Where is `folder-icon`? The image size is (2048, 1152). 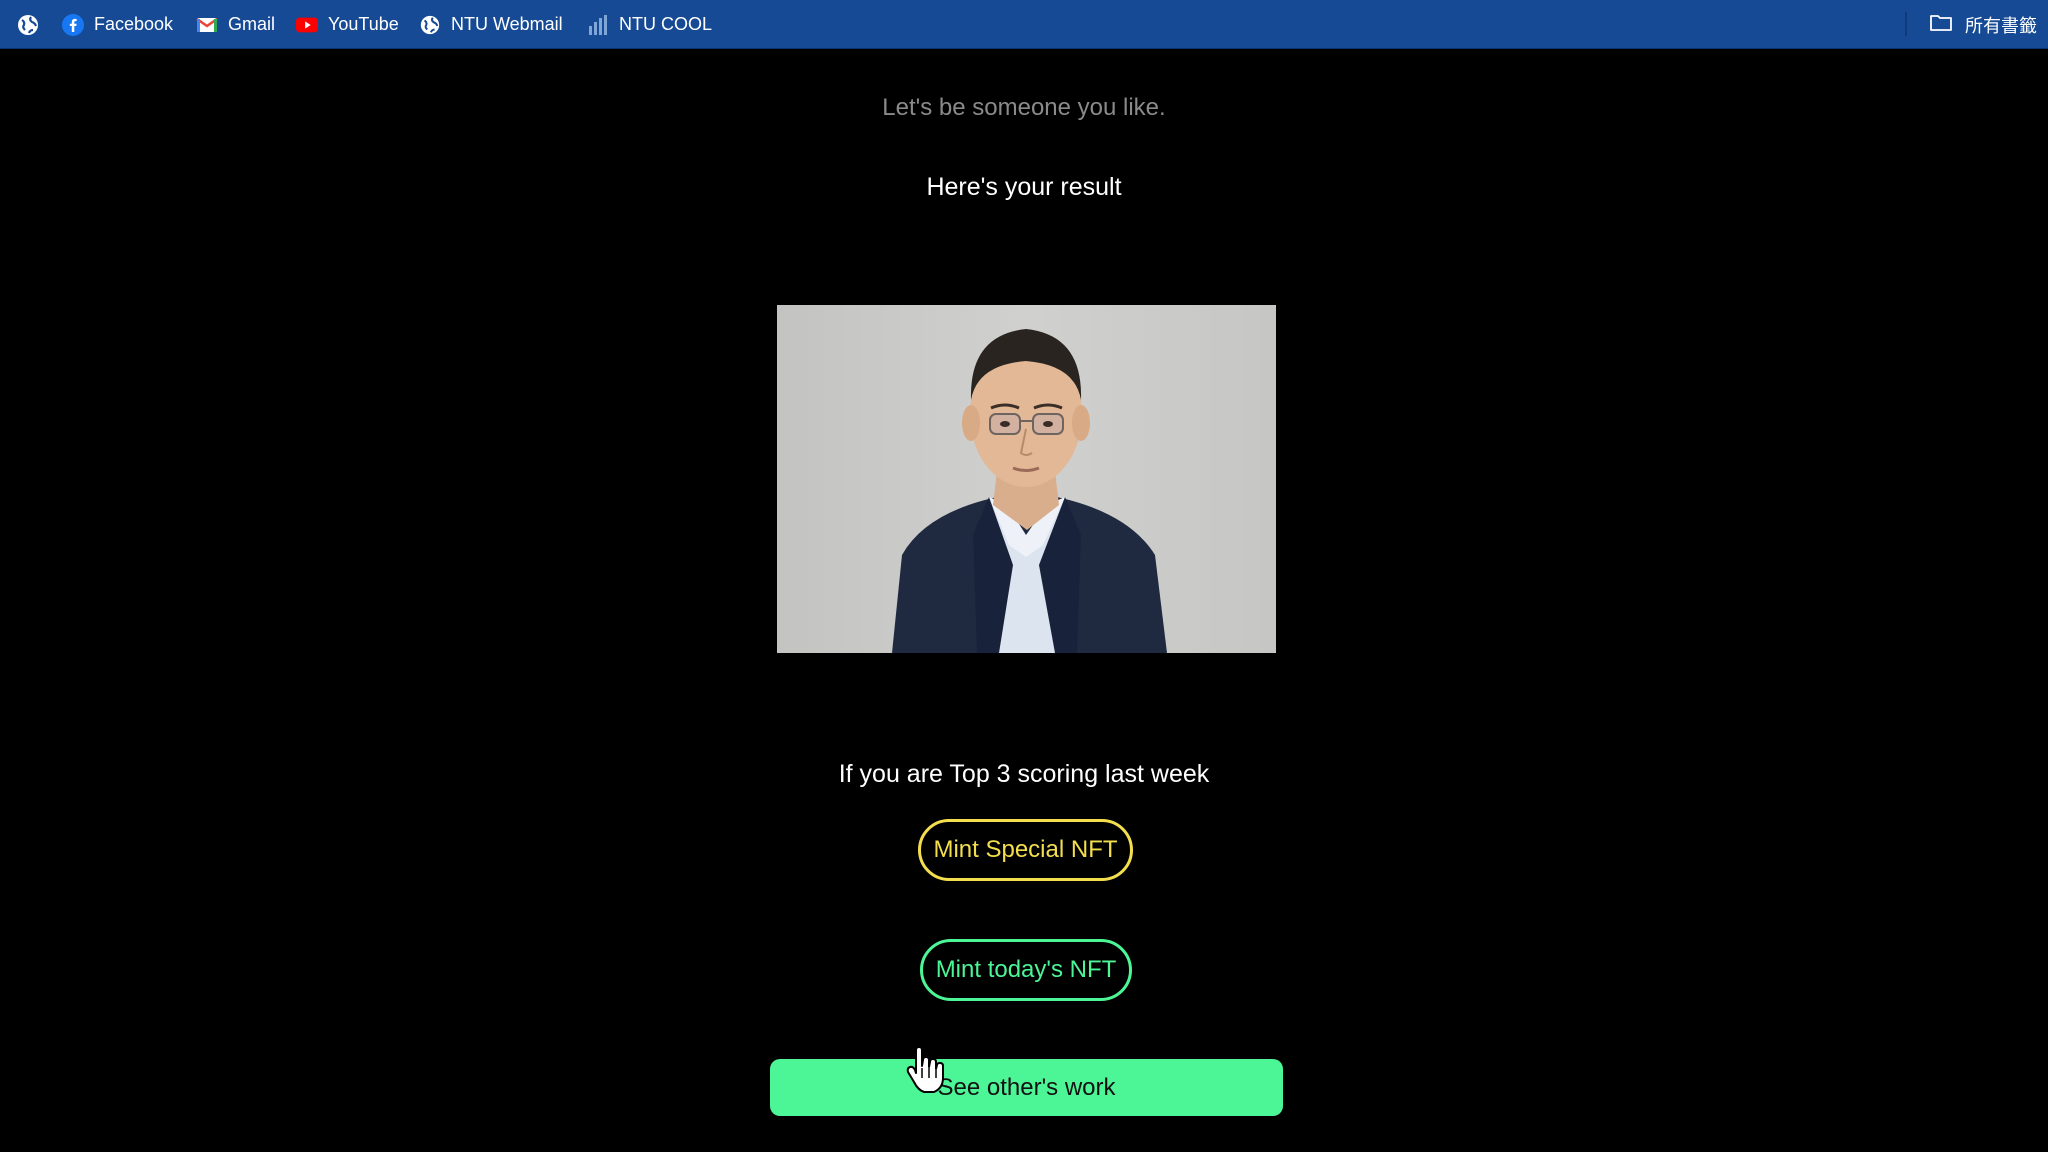 folder-icon is located at coordinates (1941, 24).